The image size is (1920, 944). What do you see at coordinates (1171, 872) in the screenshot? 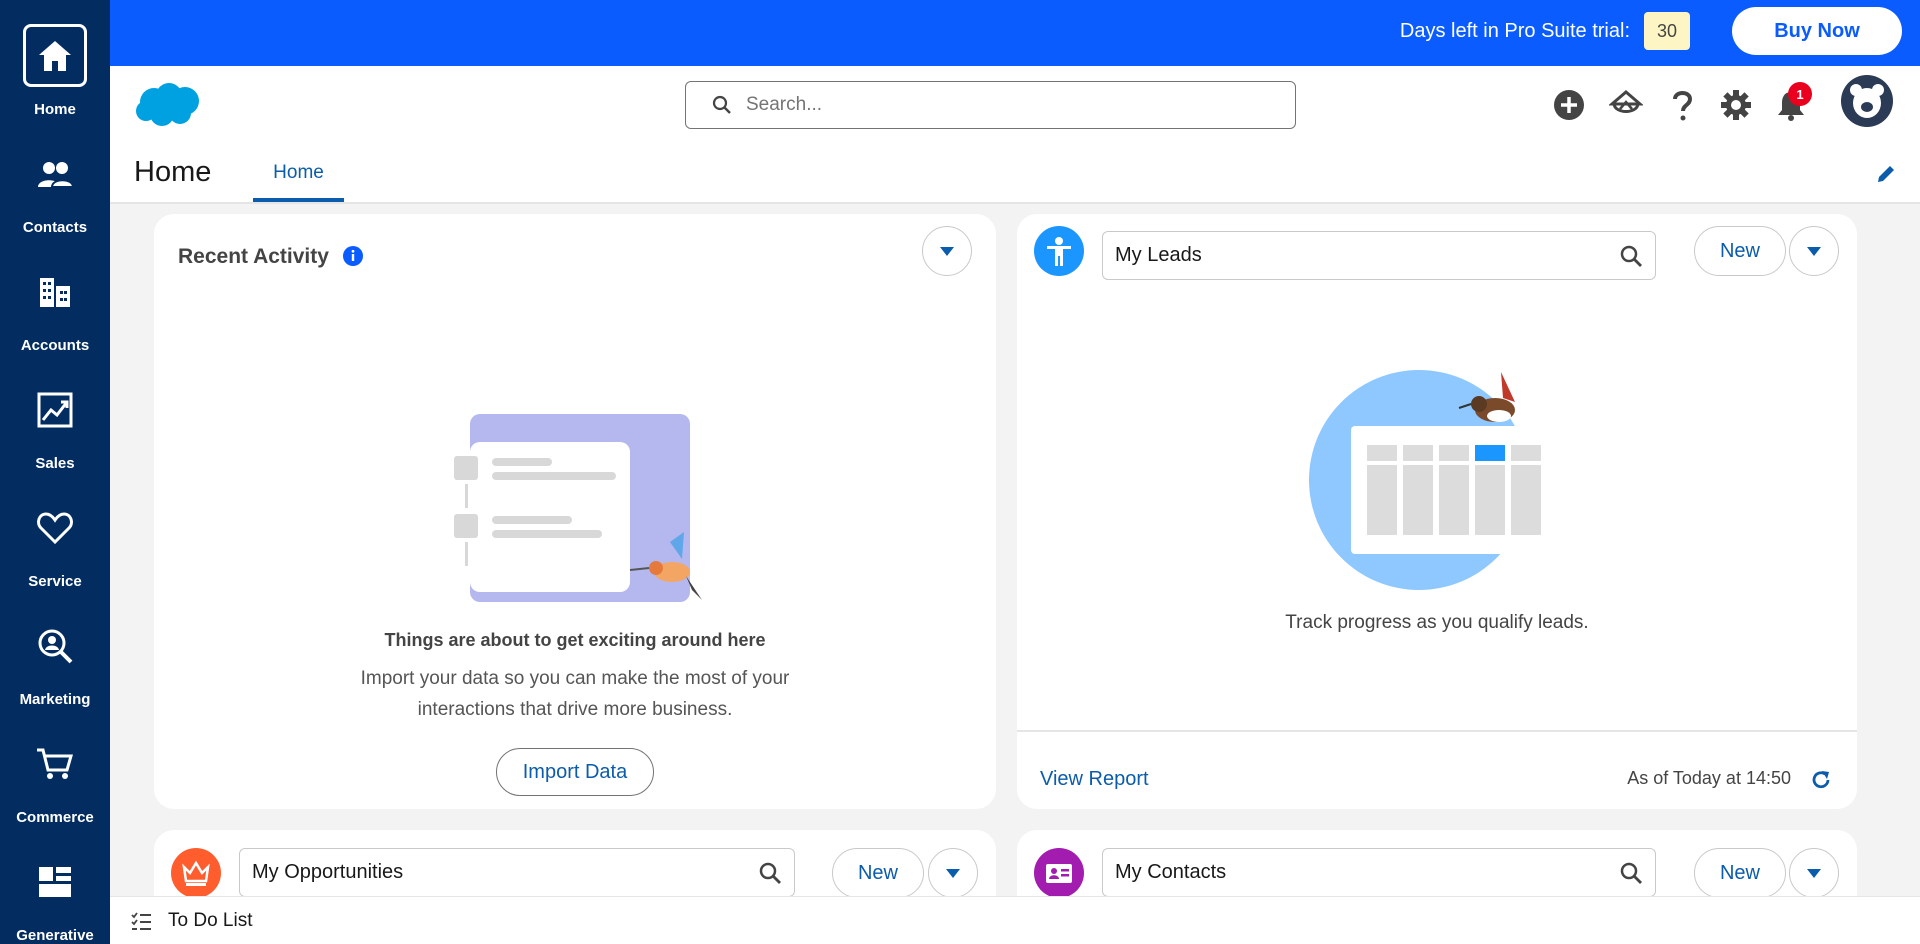
I see `contacts-list-name: My Contacts` at bounding box center [1171, 872].